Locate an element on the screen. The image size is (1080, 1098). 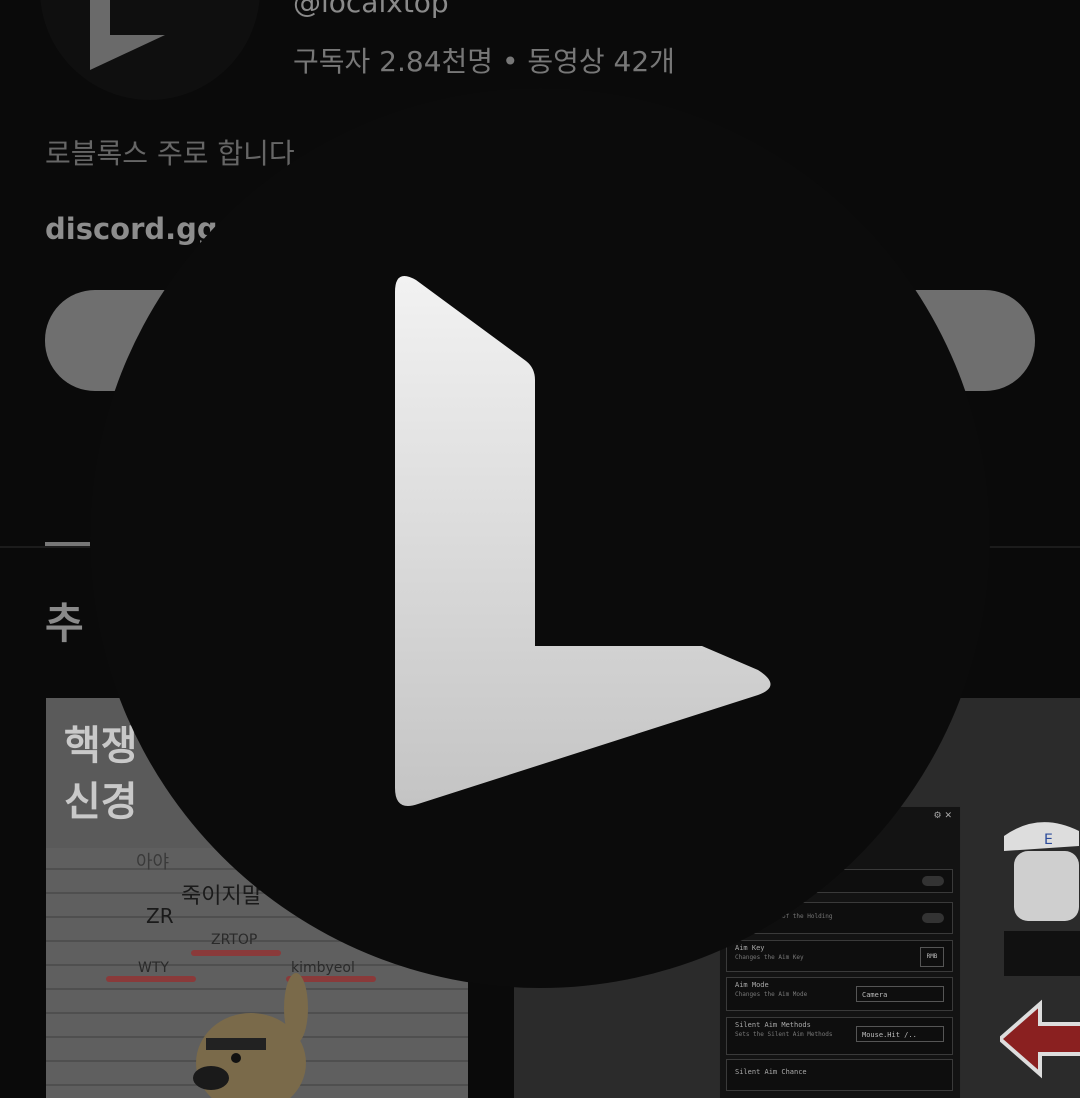
red-arrow-icon is located at coordinates (1040, 1039).